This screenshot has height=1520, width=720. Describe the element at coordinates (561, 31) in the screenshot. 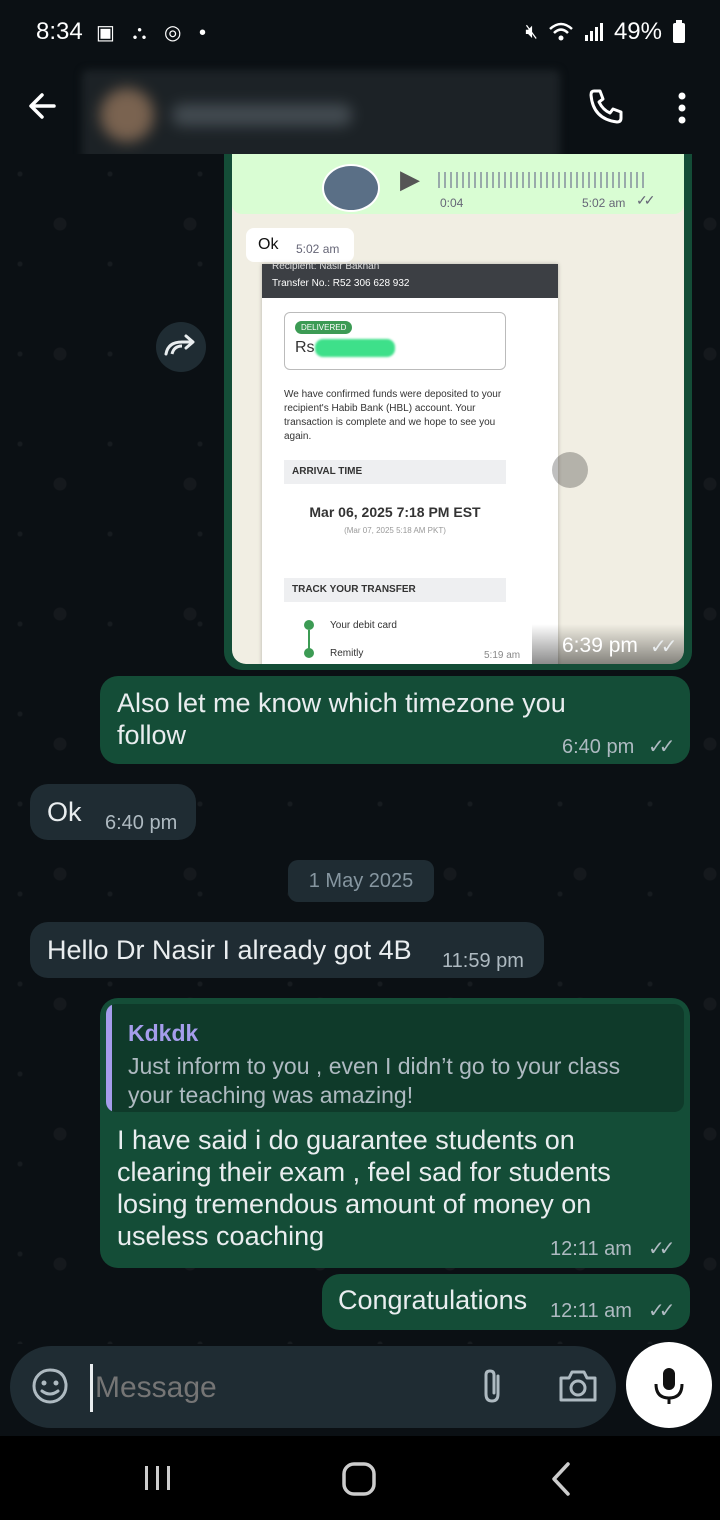

I see `wifi-icon` at that location.